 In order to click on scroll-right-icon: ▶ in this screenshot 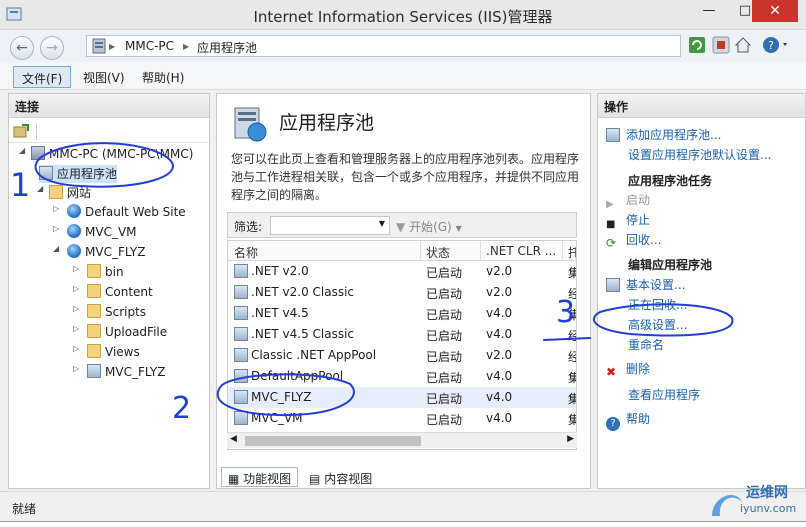, I will do `click(570, 439)`.